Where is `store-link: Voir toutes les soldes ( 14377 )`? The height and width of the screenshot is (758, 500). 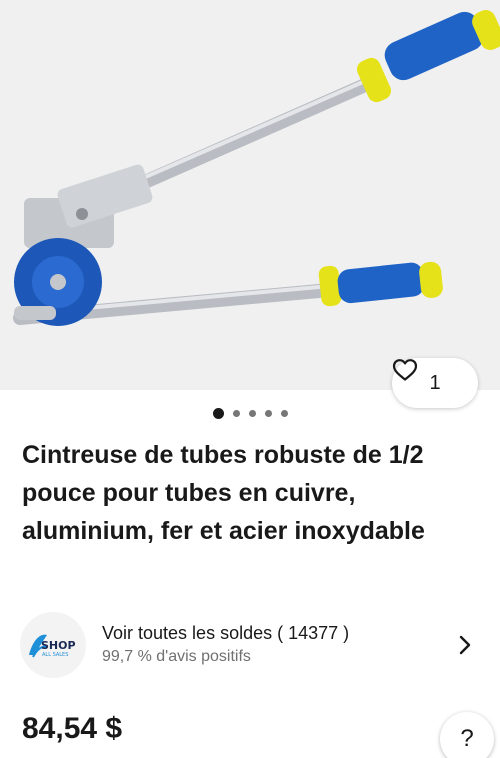 store-link: Voir toutes les soldes ( 14377 ) is located at coordinates (279, 633).